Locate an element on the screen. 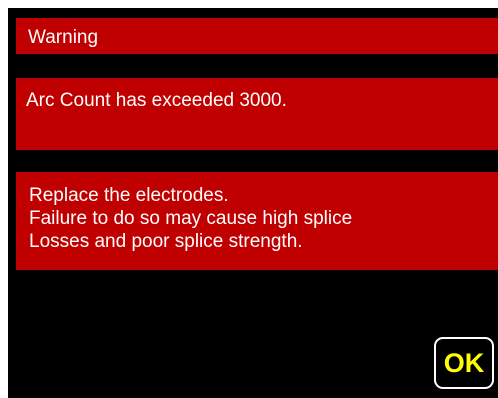 The height and width of the screenshot is (398, 498). instruction-line: Replace the electrodes. is located at coordinates (129, 195).